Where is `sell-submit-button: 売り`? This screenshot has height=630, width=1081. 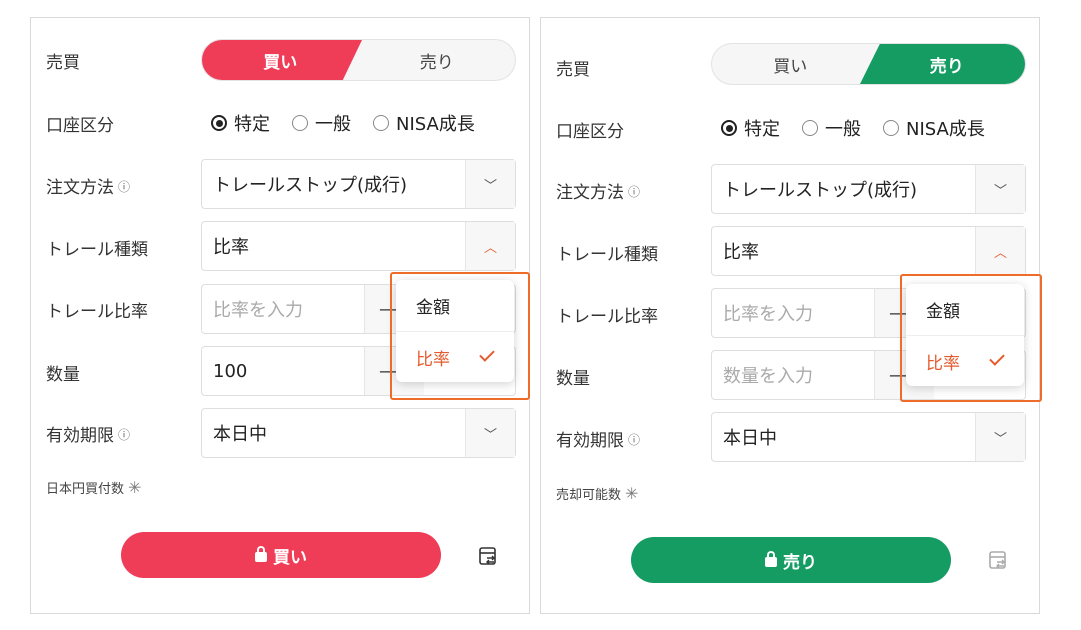 sell-submit-button: 売り is located at coordinates (791, 560).